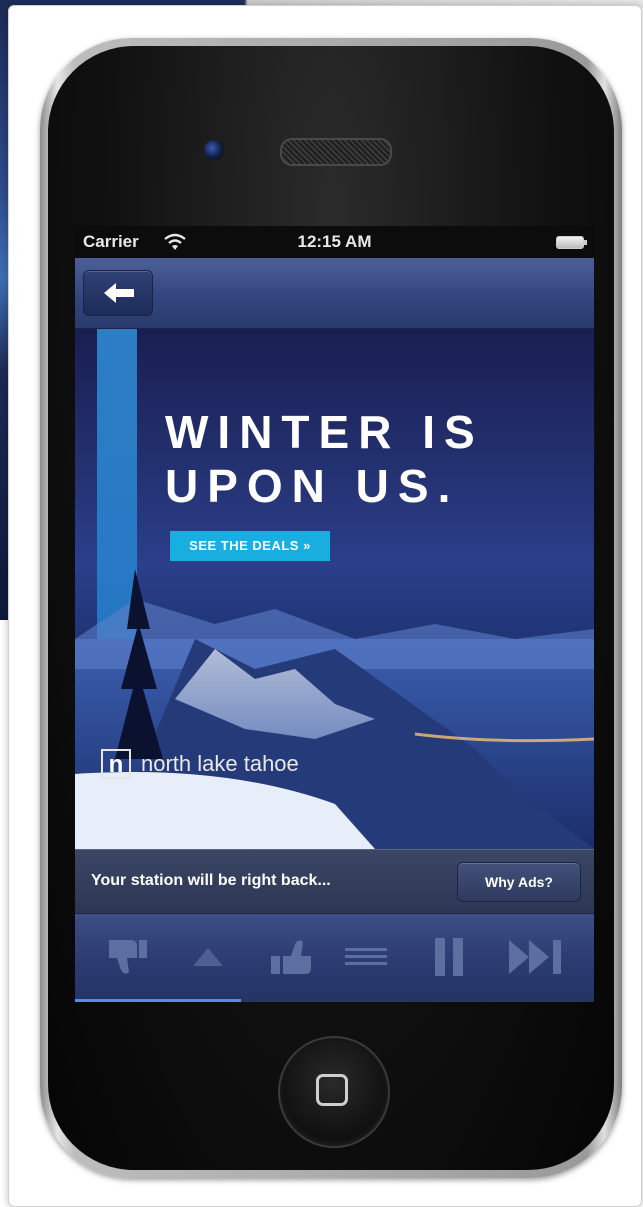  I want to click on home-square-icon, so click(332, 1090).